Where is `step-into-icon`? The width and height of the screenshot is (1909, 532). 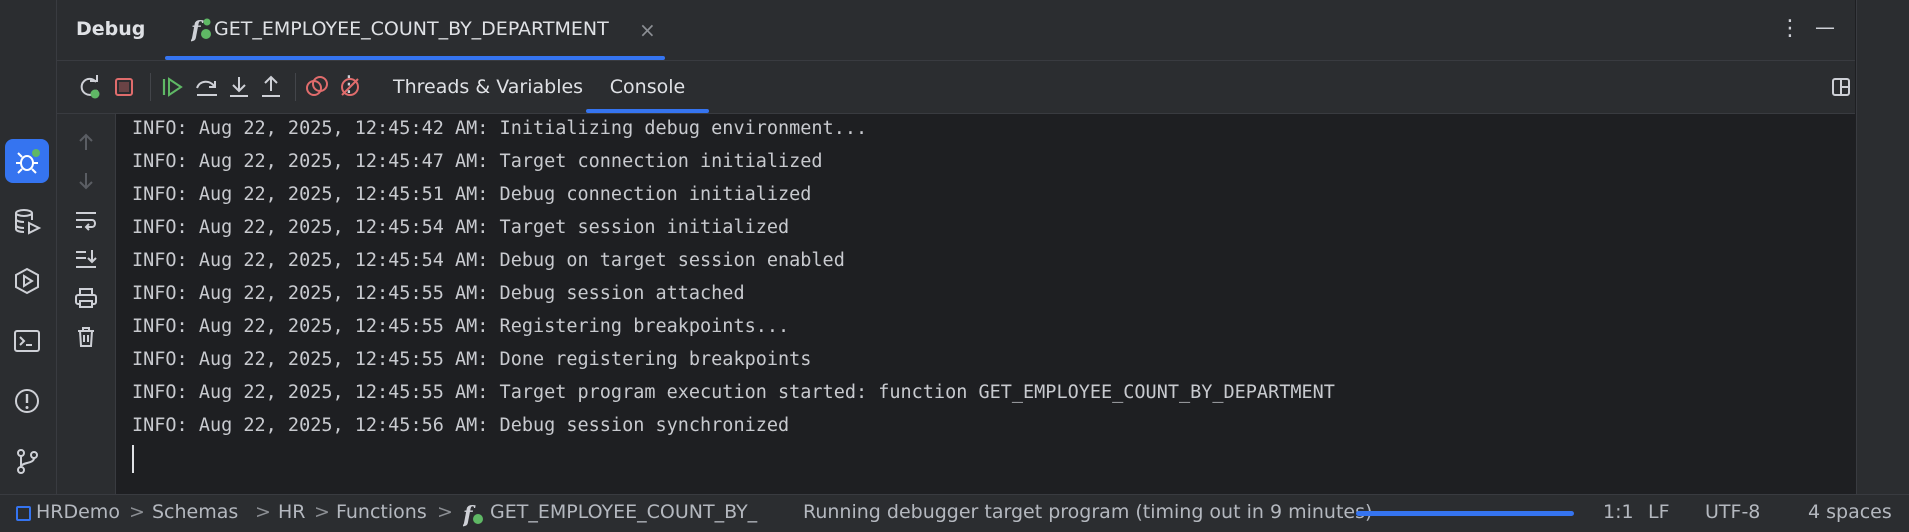
step-into-icon is located at coordinates (239, 87).